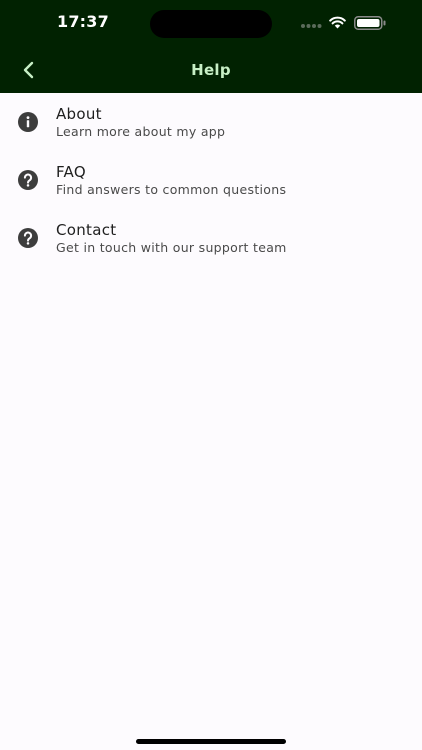 The height and width of the screenshot is (750, 422). I want to click on app-header: 17:37 Help, so click(211, 46).